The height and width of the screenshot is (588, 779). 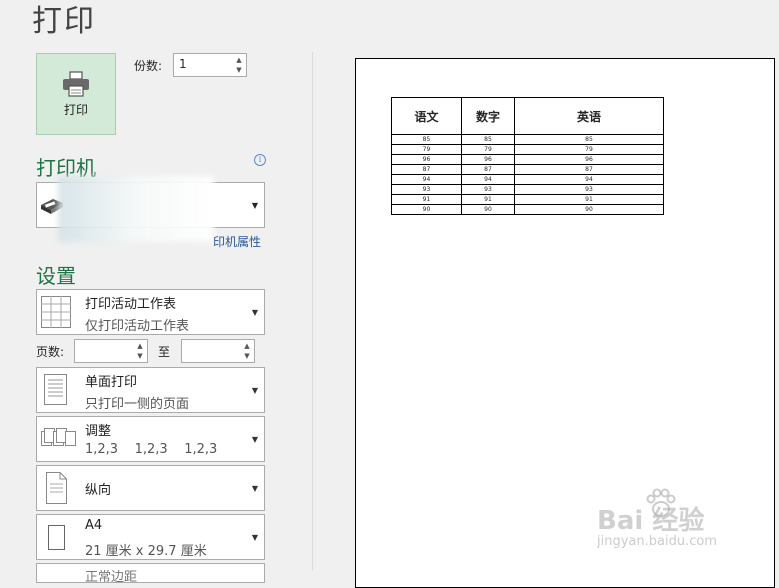 I want to click on orientation-select: 纵向 ▼, so click(x=150, y=488).